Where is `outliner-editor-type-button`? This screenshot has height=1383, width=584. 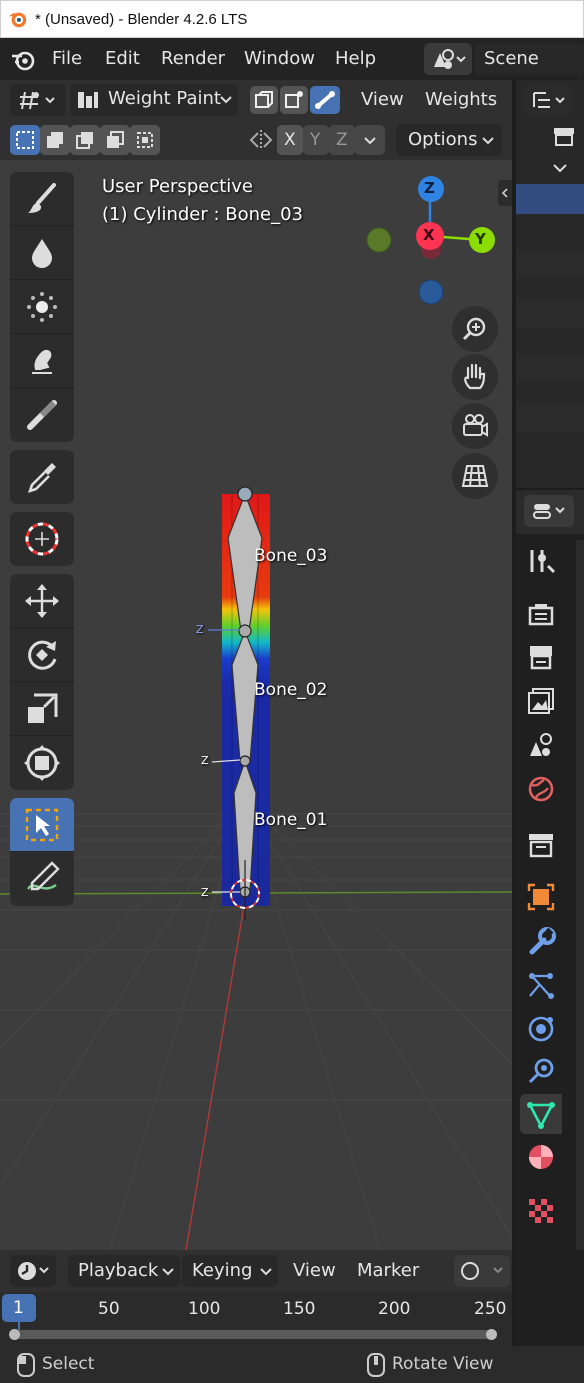
outliner-editor-type-button is located at coordinates (549, 100).